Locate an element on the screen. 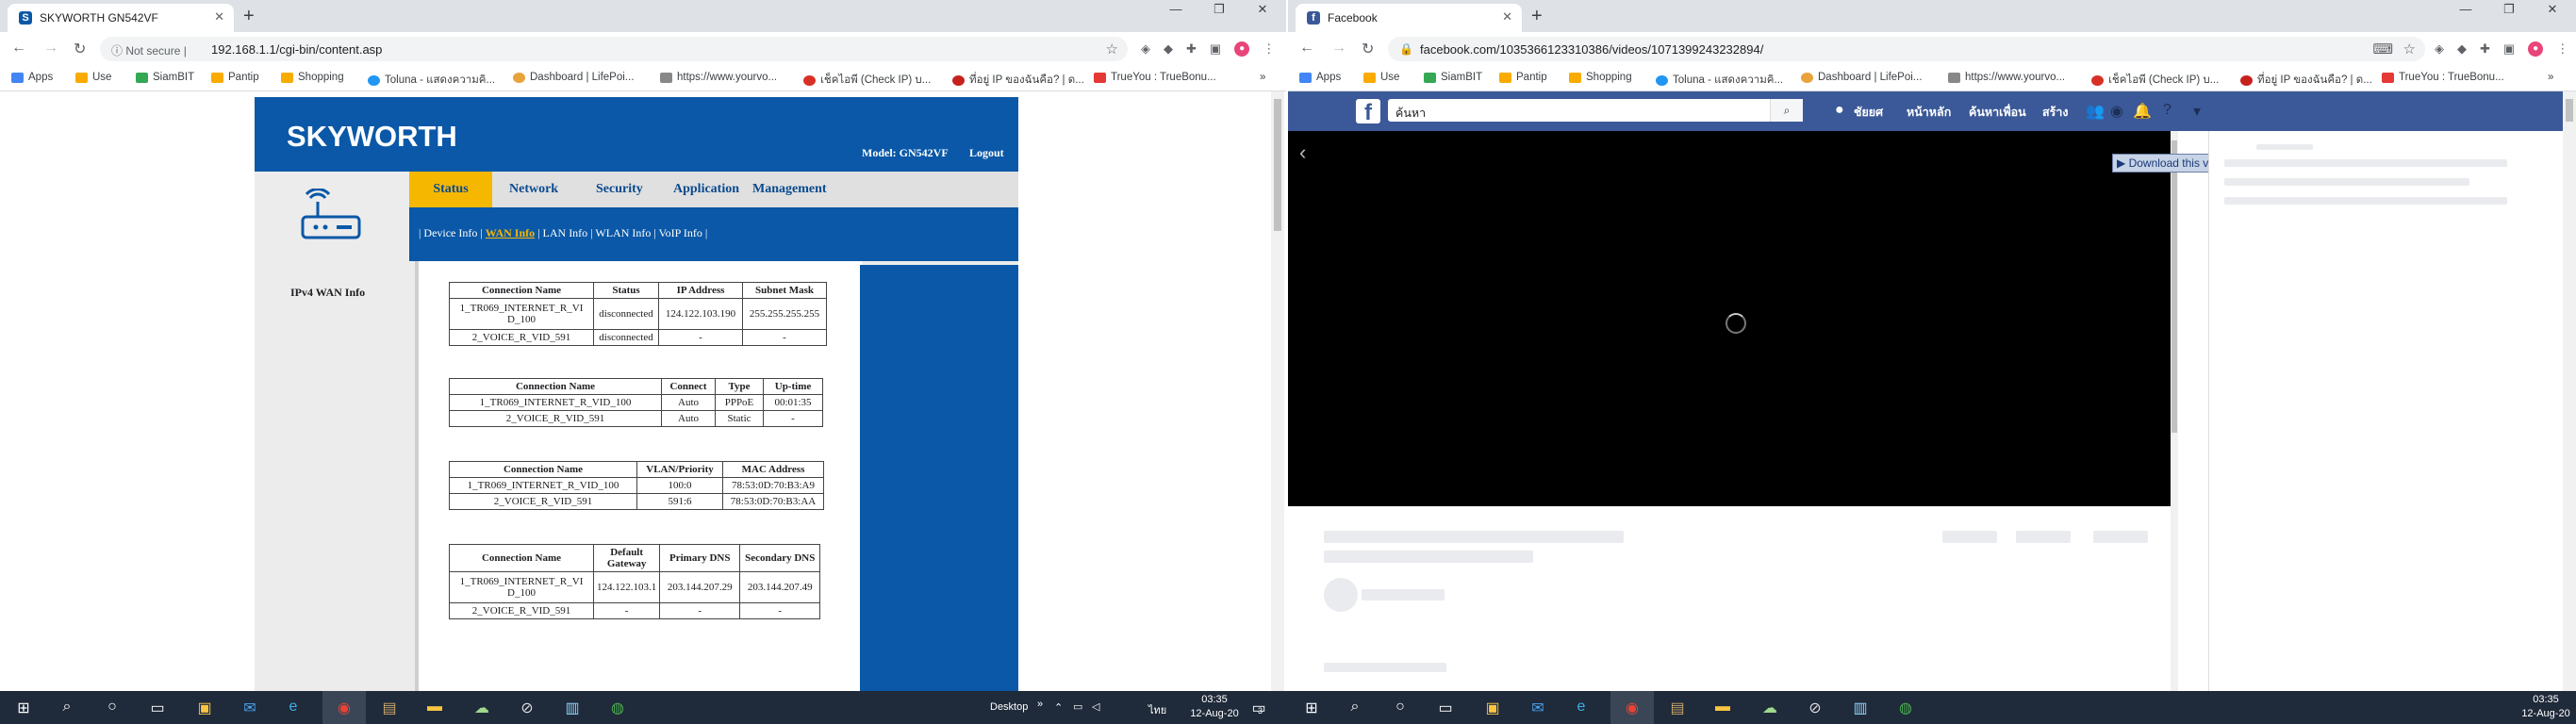 This screenshot has height=724, width=2576. bookmark-folder-shopping: Shopping is located at coordinates (312, 77).